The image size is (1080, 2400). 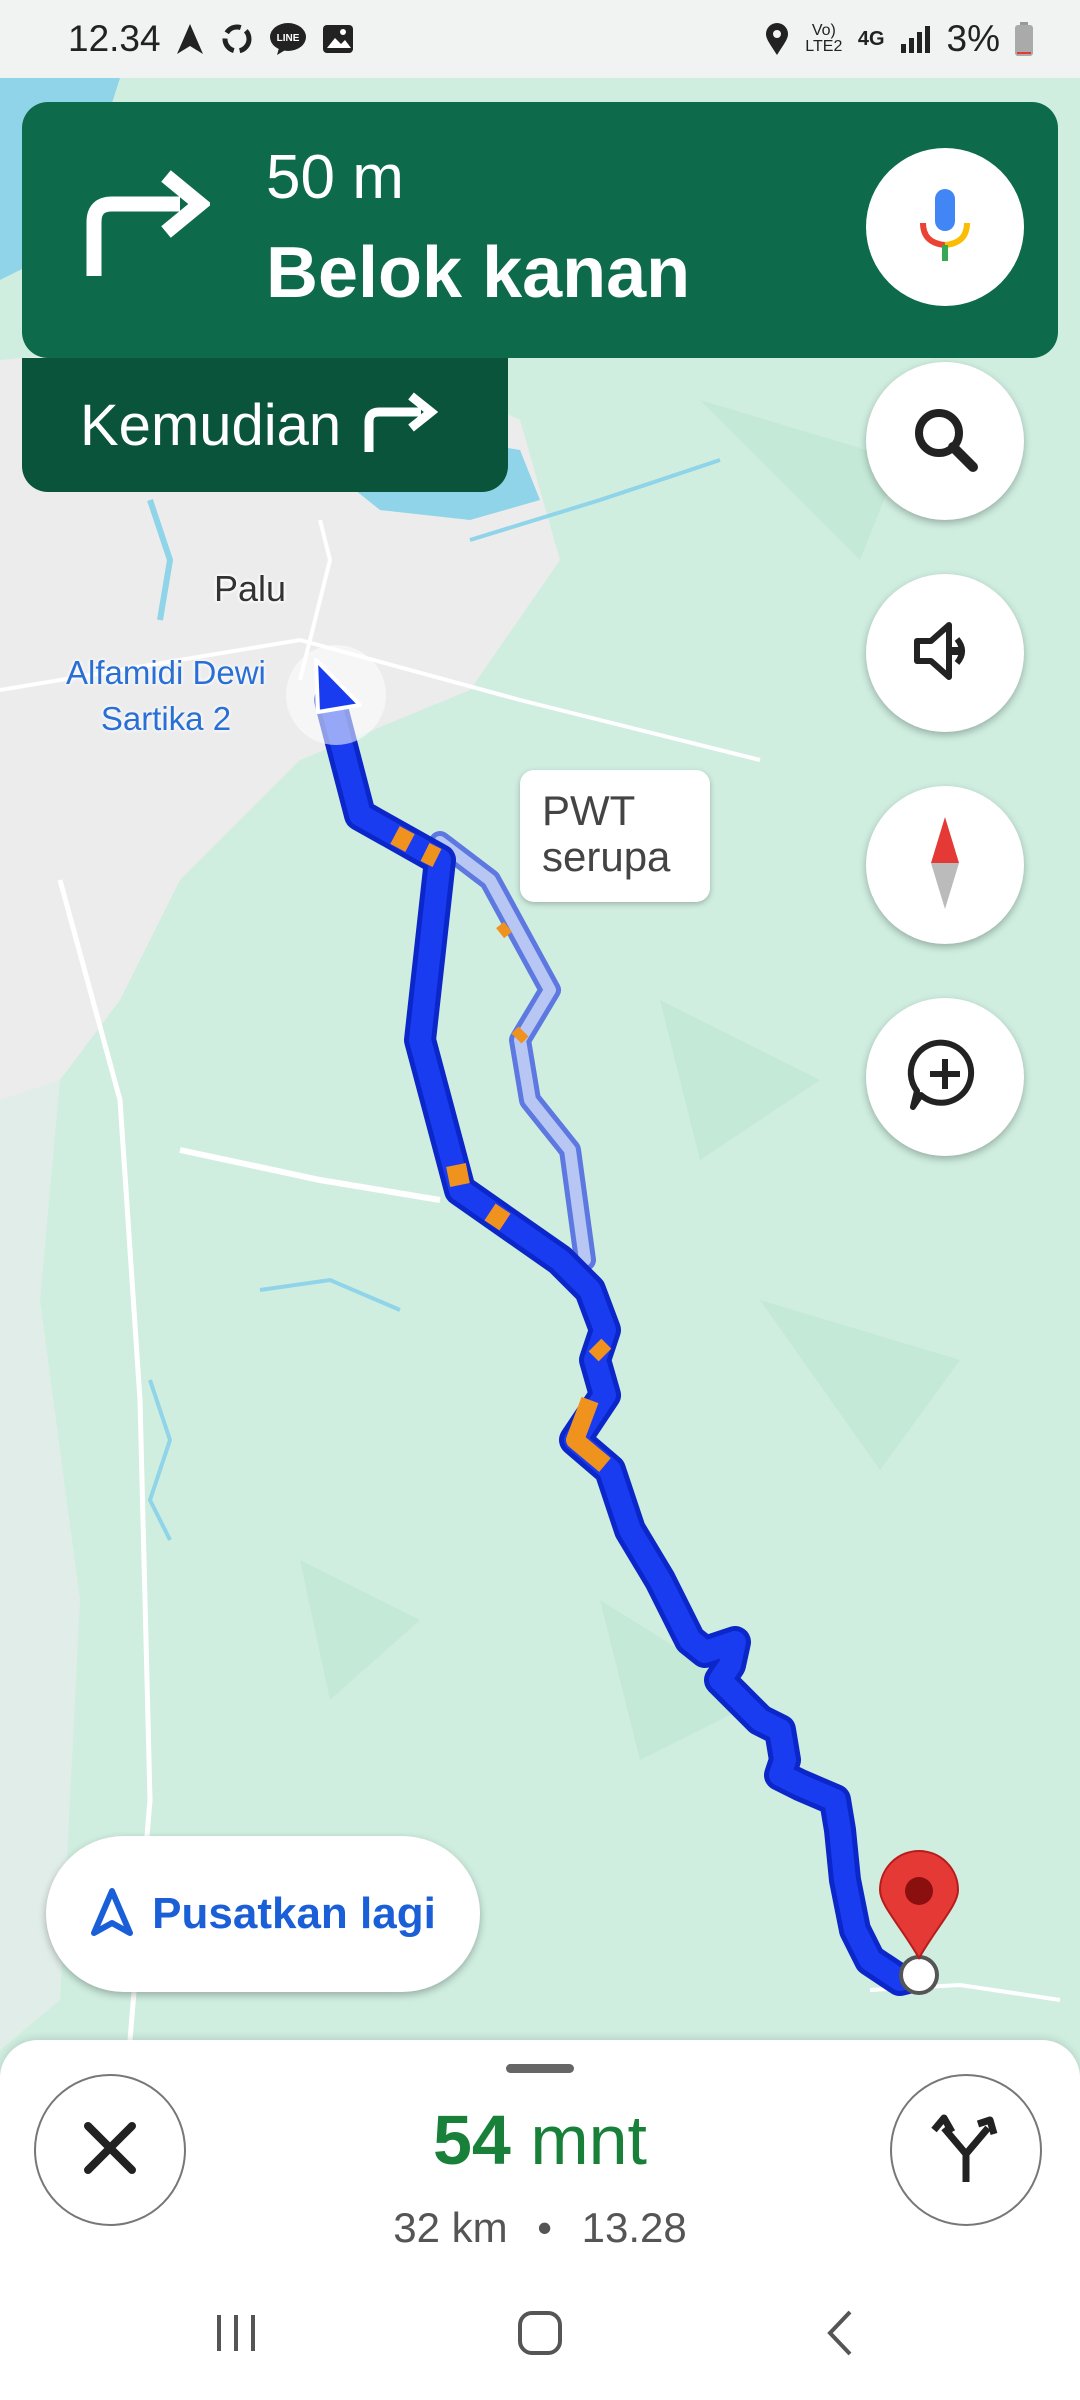 What do you see at coordinates (211, 425) in the screenshot?
I see `then-label: Kemudian` at bounding box center [211, 425].